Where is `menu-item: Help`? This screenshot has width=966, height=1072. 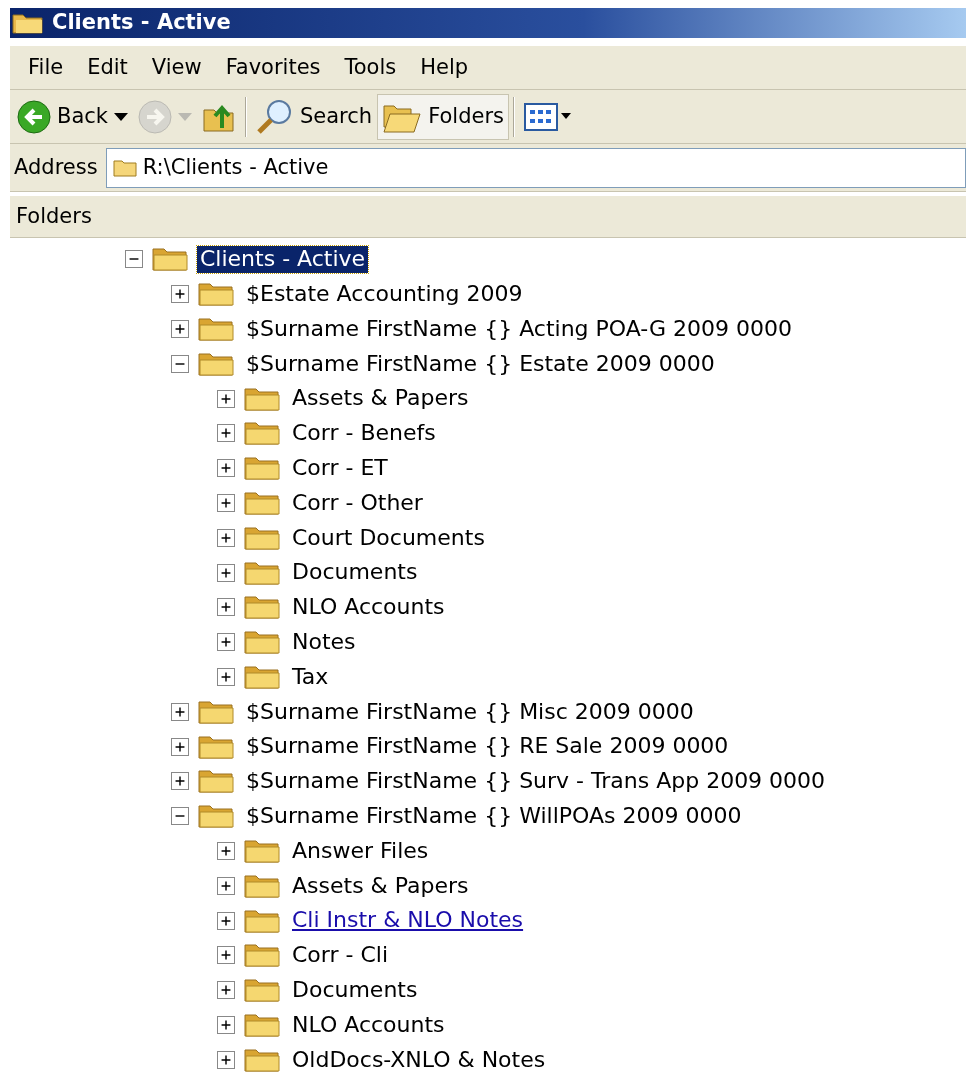
menu-item: Help is located at coordinates (444, 67).